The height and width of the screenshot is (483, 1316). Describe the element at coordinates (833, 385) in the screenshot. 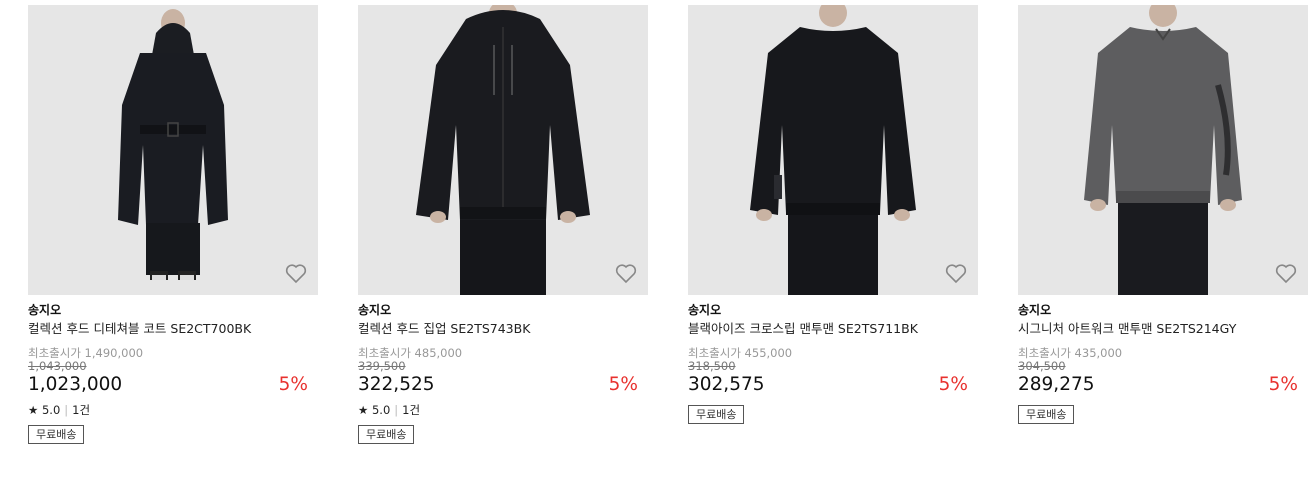

I see `price-row: 302,575 5%` at that location.